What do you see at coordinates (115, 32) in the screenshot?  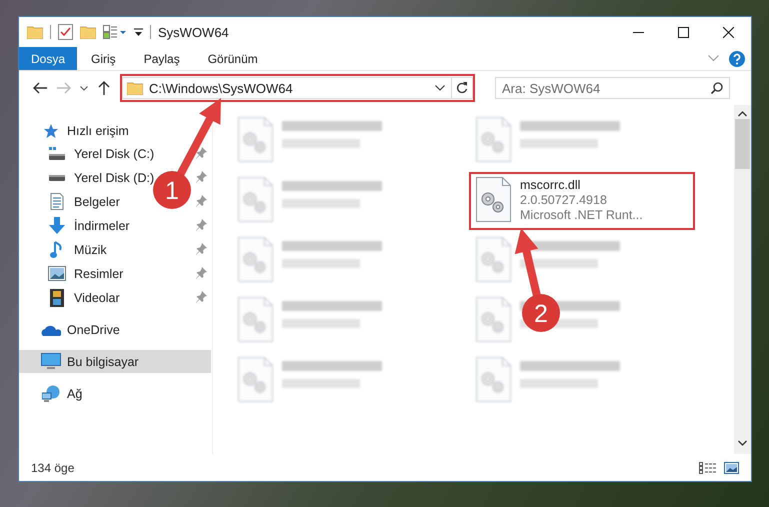 I see `view-options-icon` at bounding box center [115, 32].